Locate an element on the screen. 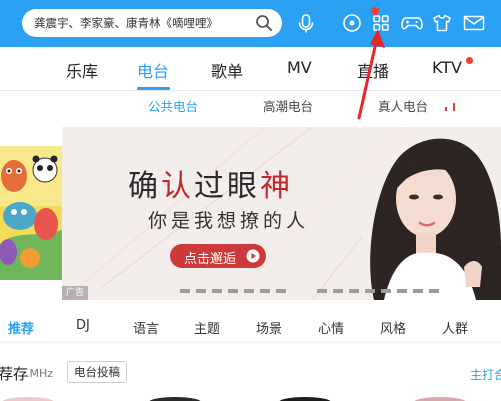  banner-headline-char: 神 is located at coordinates (276, 186).